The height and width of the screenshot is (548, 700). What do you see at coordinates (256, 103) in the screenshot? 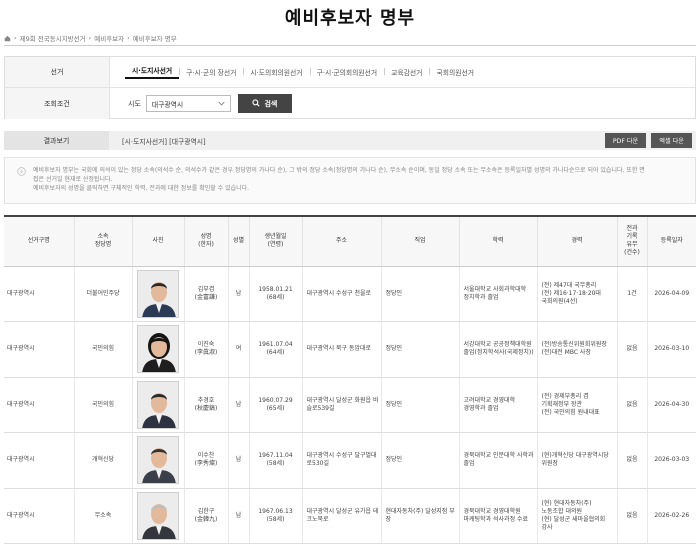
I see `search-icon` at bounding box center [256, 103].